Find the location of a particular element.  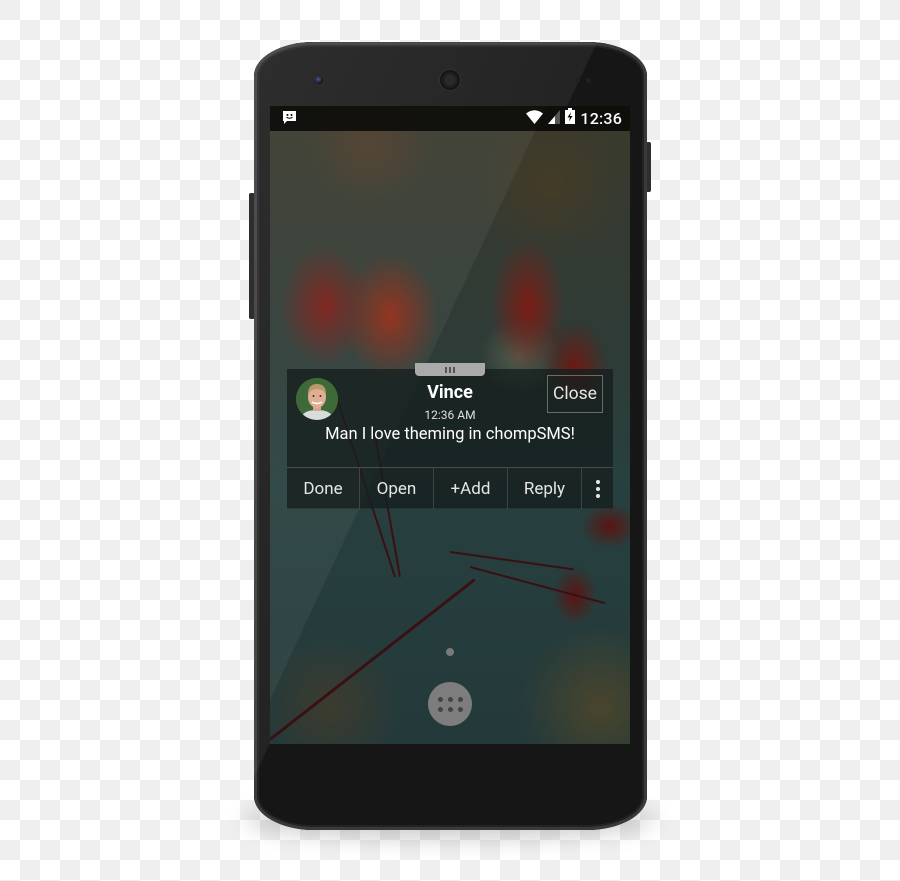

more-vert-icon is located at coordinates (597, 488).